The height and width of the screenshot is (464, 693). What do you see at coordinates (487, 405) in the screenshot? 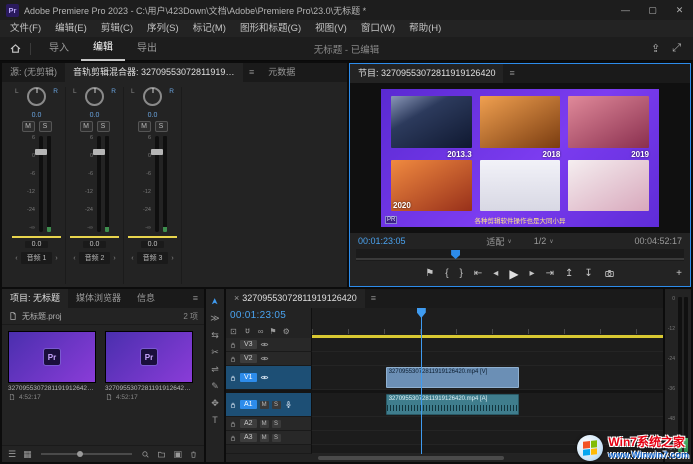
I see `track-a1-content: 32709553072811919126420.mp4 [A]` at bounding box center [487, 405].